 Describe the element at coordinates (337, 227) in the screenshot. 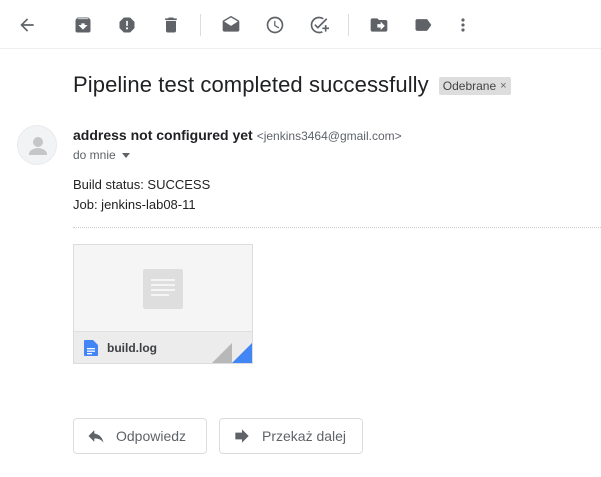

I see `attachment-divider` at that location.